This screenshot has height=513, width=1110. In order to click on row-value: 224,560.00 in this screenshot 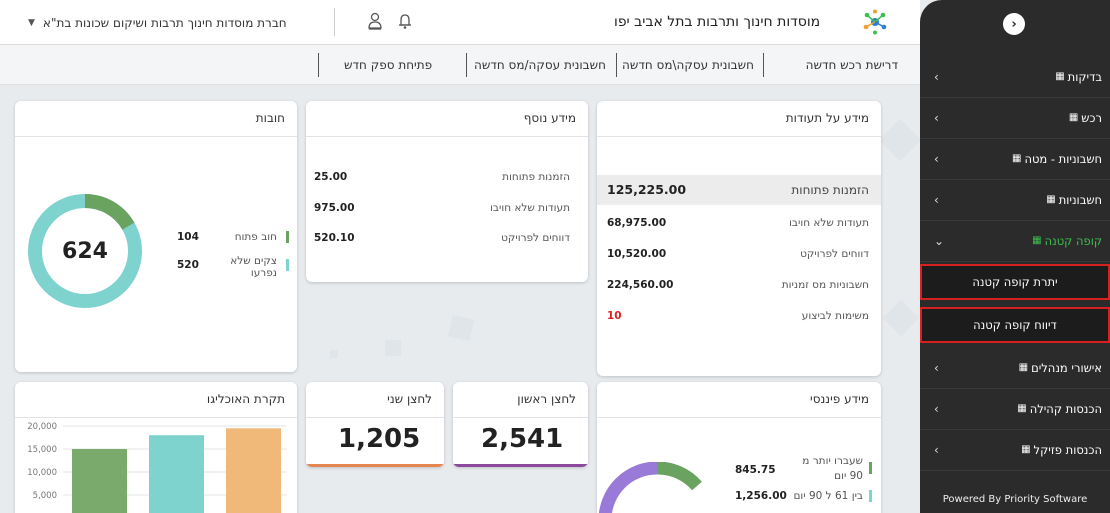, I will do `click(640, 285)`.